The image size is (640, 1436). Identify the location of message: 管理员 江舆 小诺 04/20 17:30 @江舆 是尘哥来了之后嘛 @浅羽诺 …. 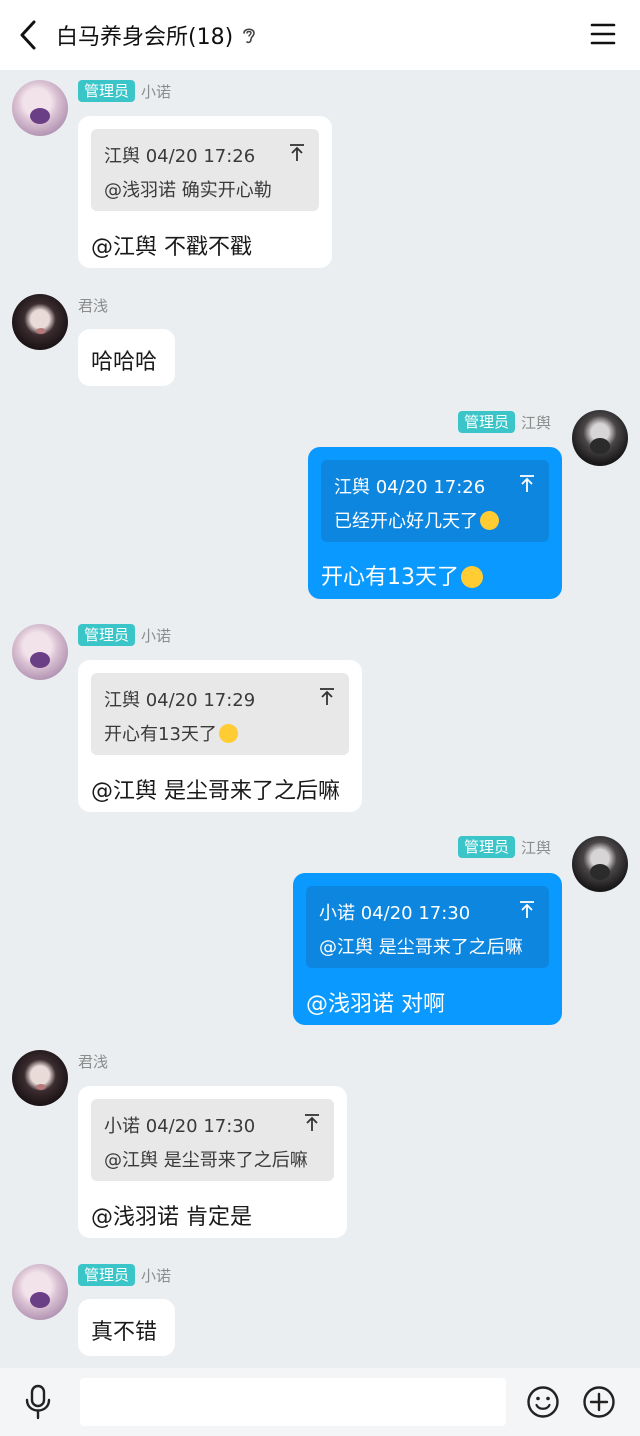
(320, 931).